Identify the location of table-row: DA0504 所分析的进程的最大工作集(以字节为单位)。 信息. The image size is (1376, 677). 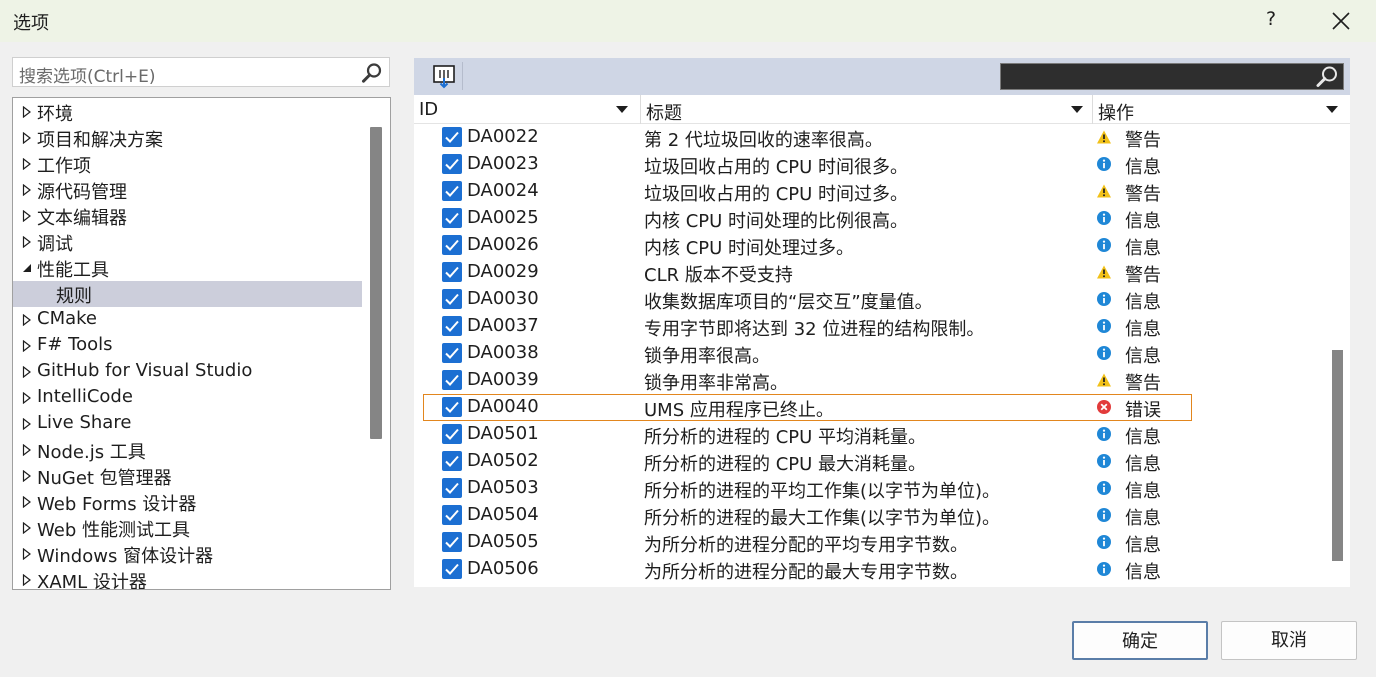
(869, 515).